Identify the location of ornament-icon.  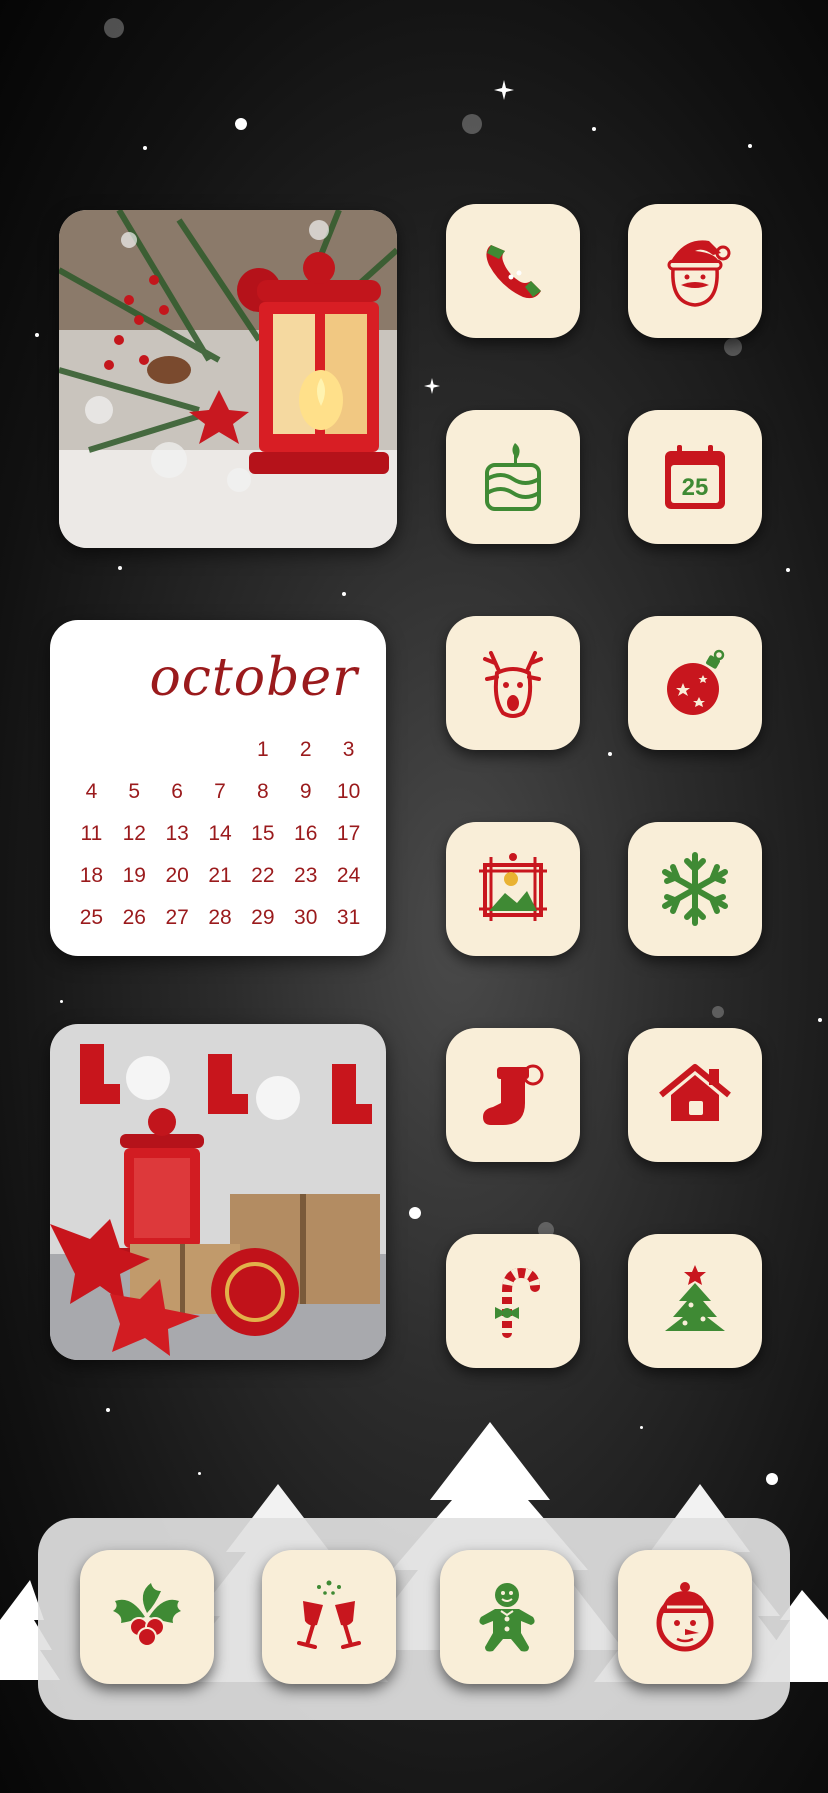
(696, 682).